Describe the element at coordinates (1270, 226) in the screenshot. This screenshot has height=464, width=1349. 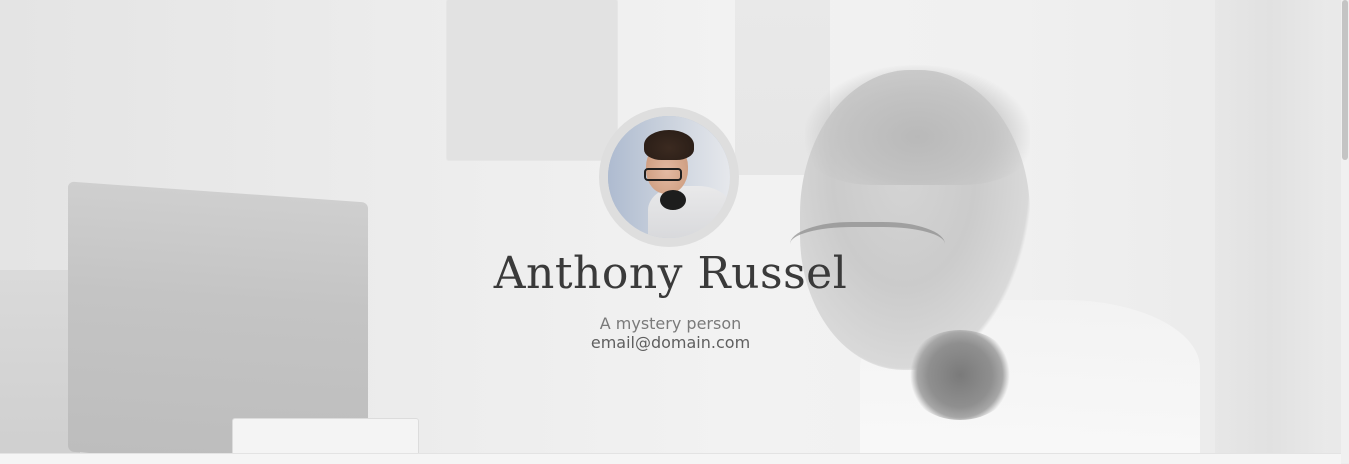
I see `background-pillar` at that location.